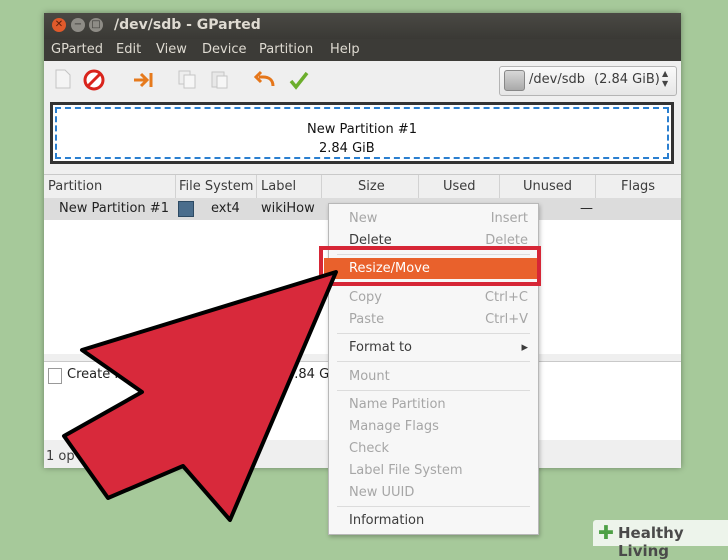 This screenshot has width=728, height=560. I want to click on health-cross-icon: ✚, so click(606, 533).